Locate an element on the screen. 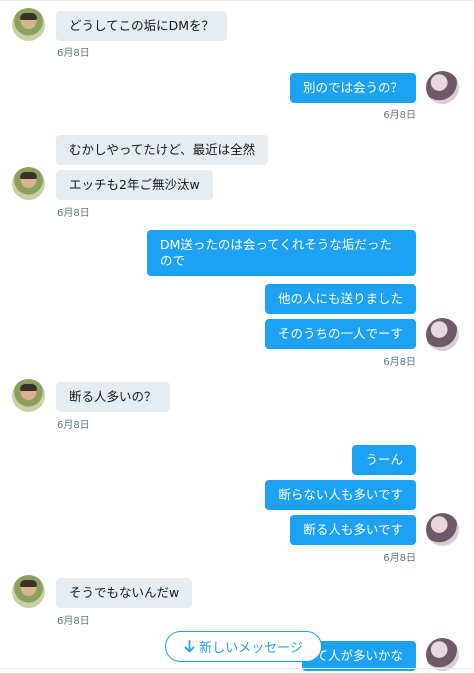 The image size is (474, 673). message-bubble-outgoing: そのうちの一人でーす is located at coordinates (340, 334).